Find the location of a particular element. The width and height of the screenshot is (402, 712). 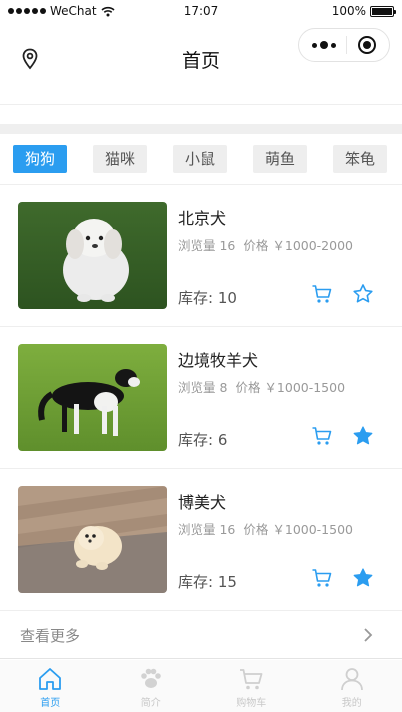

status-bar: WeChat 17:07 100% is located at coordinates (201, 11).